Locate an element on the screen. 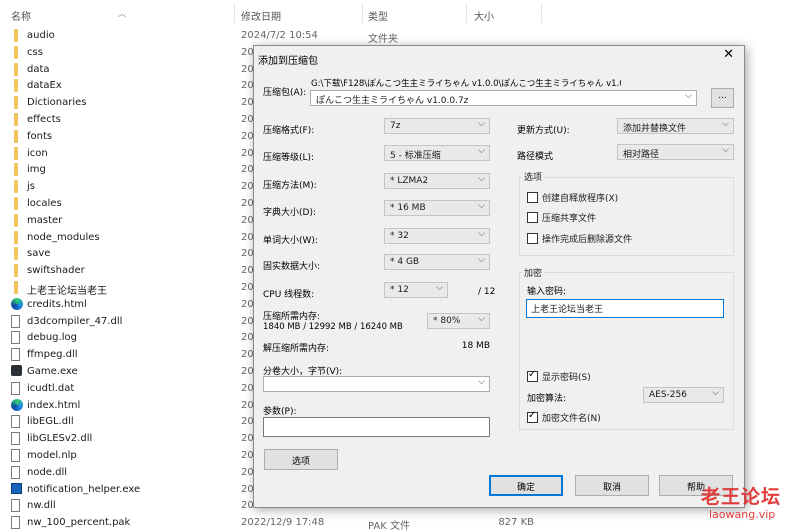  encryption-method-value: AES-256 is located at coordinates (668, 395).